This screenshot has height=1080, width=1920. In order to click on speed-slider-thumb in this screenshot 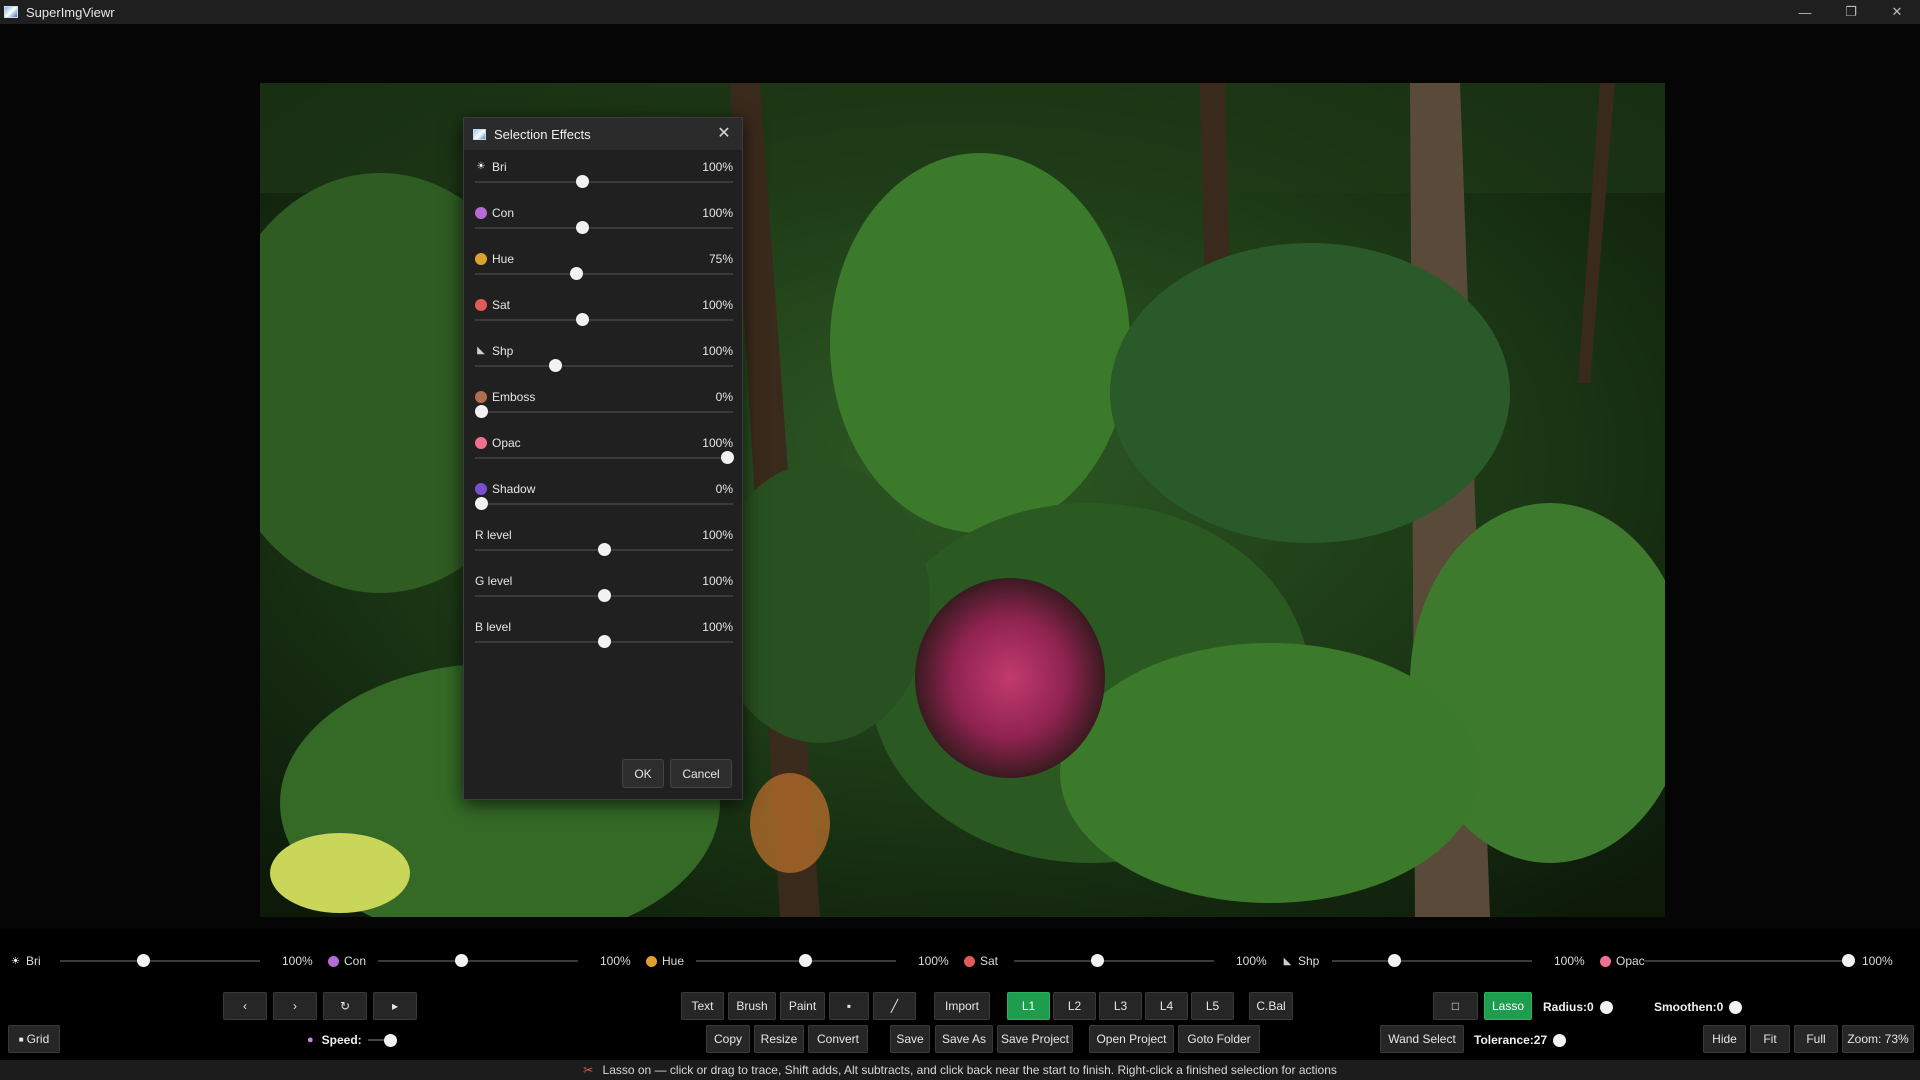, I will do `click(390, 1040)`.